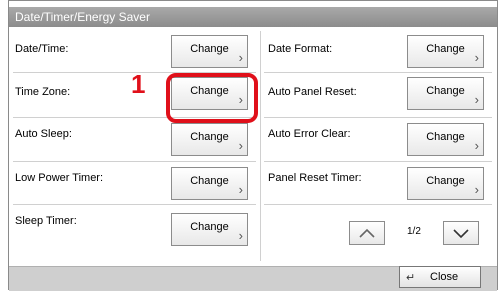  I want to click on auto-error-clear-change-button: Change ›, so click(445, 139).